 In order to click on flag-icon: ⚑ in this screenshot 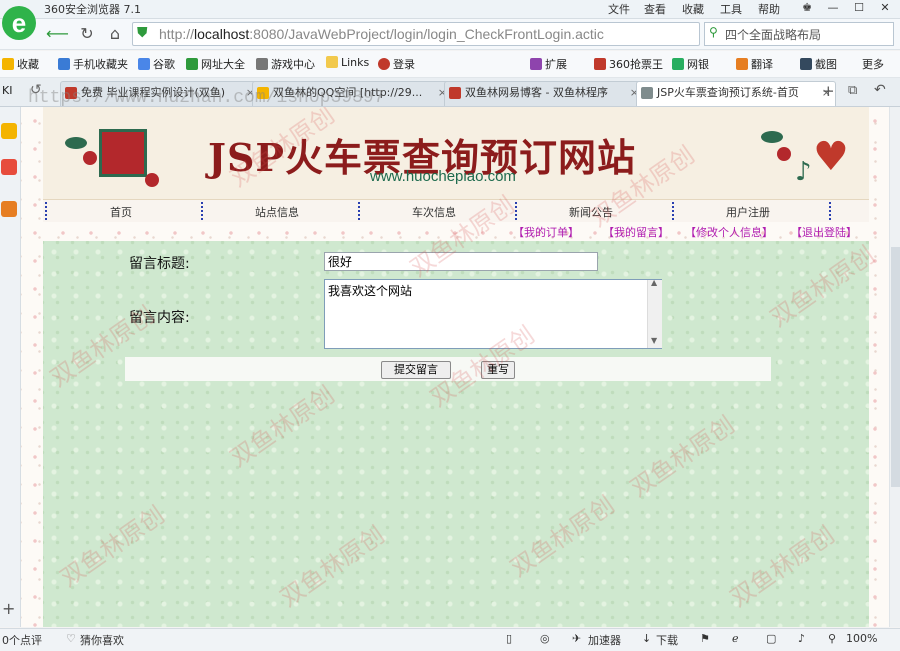, I will do `click(705, 638)`.